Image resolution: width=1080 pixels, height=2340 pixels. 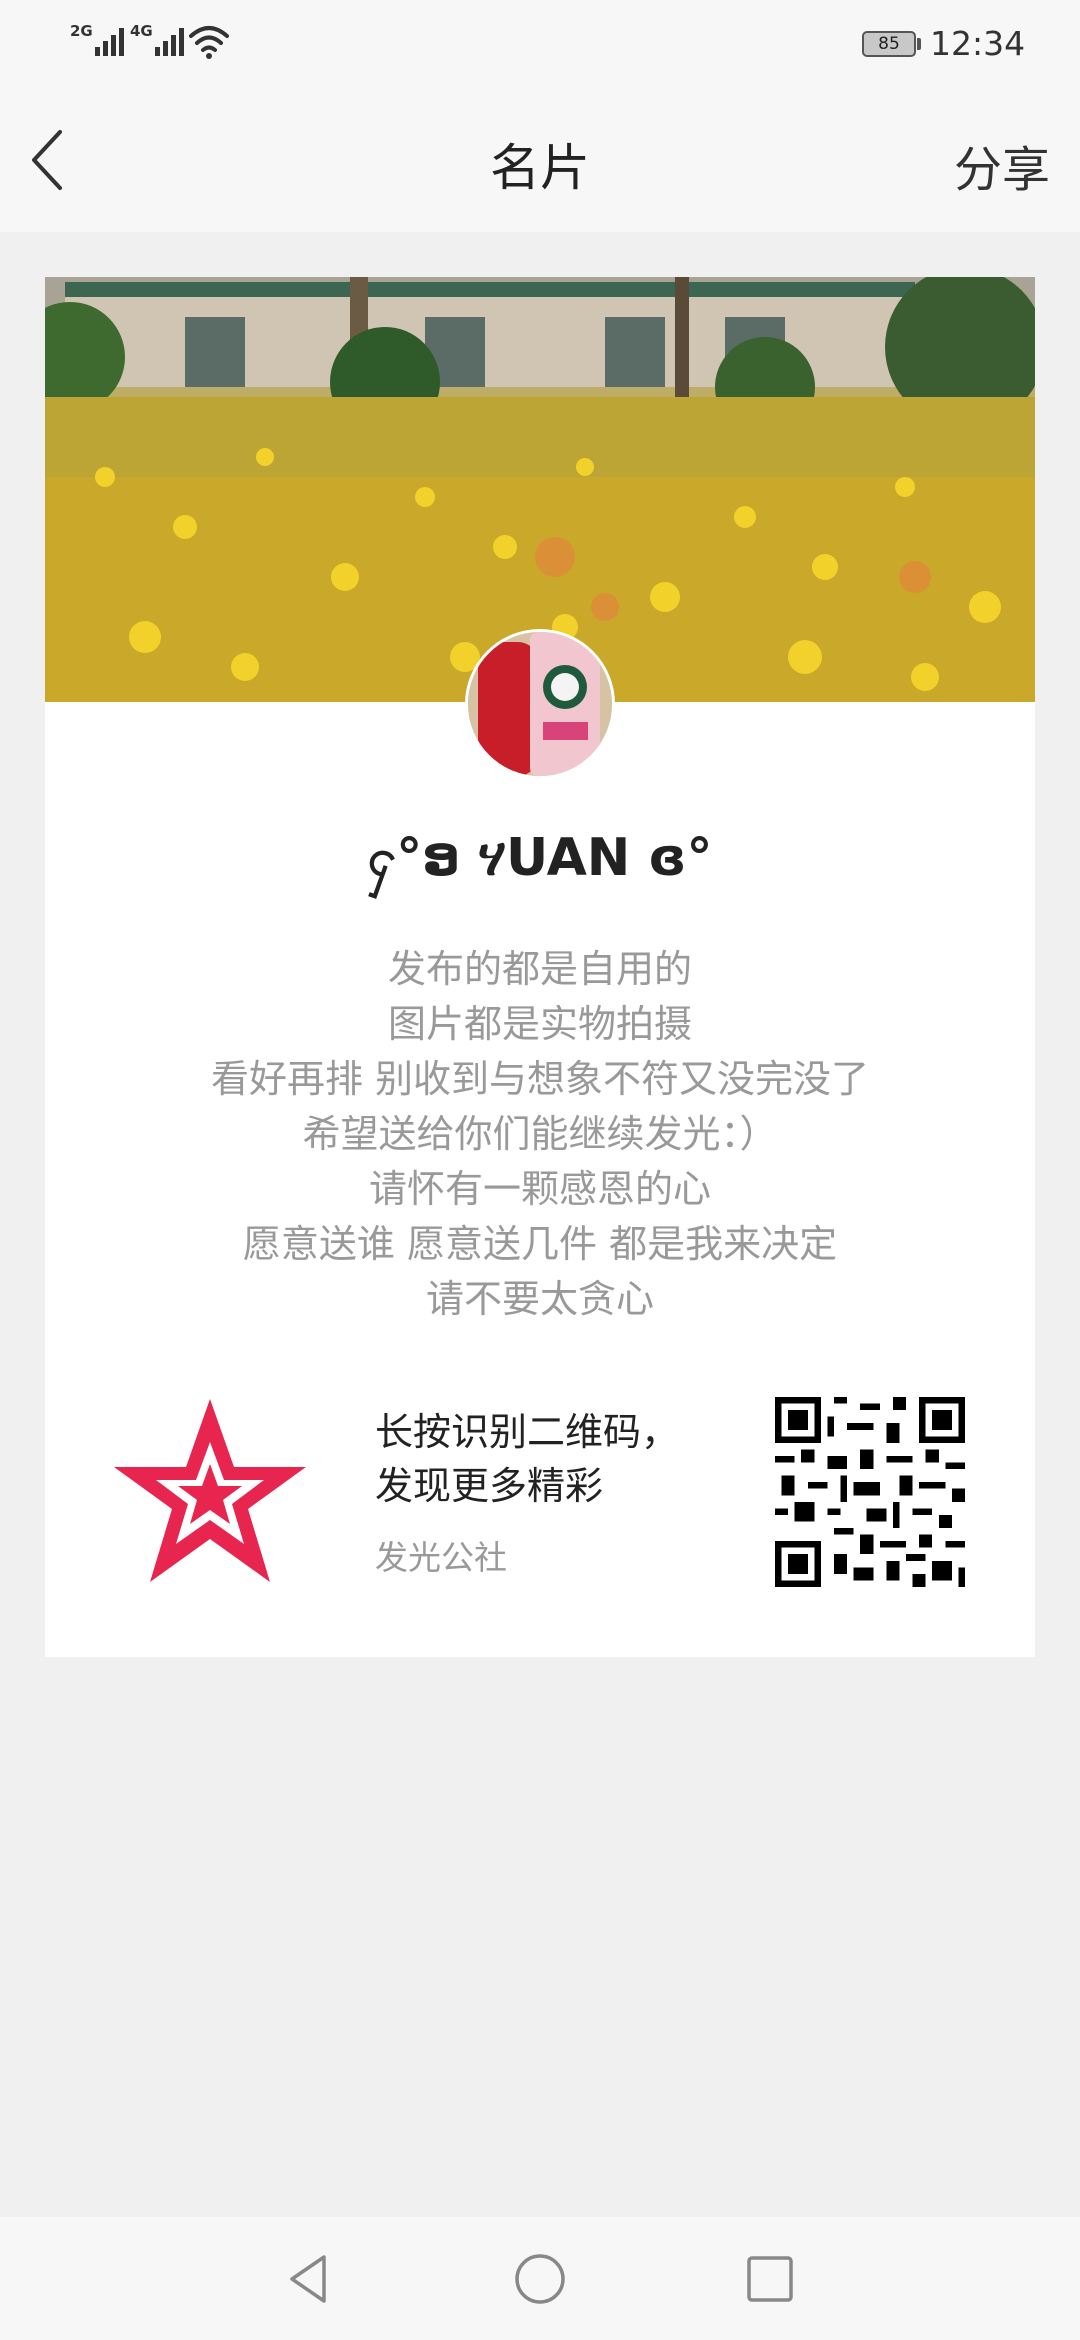 I want to click on bio-line: 图片都是实物拍摄, so click(x=539, y=1024).